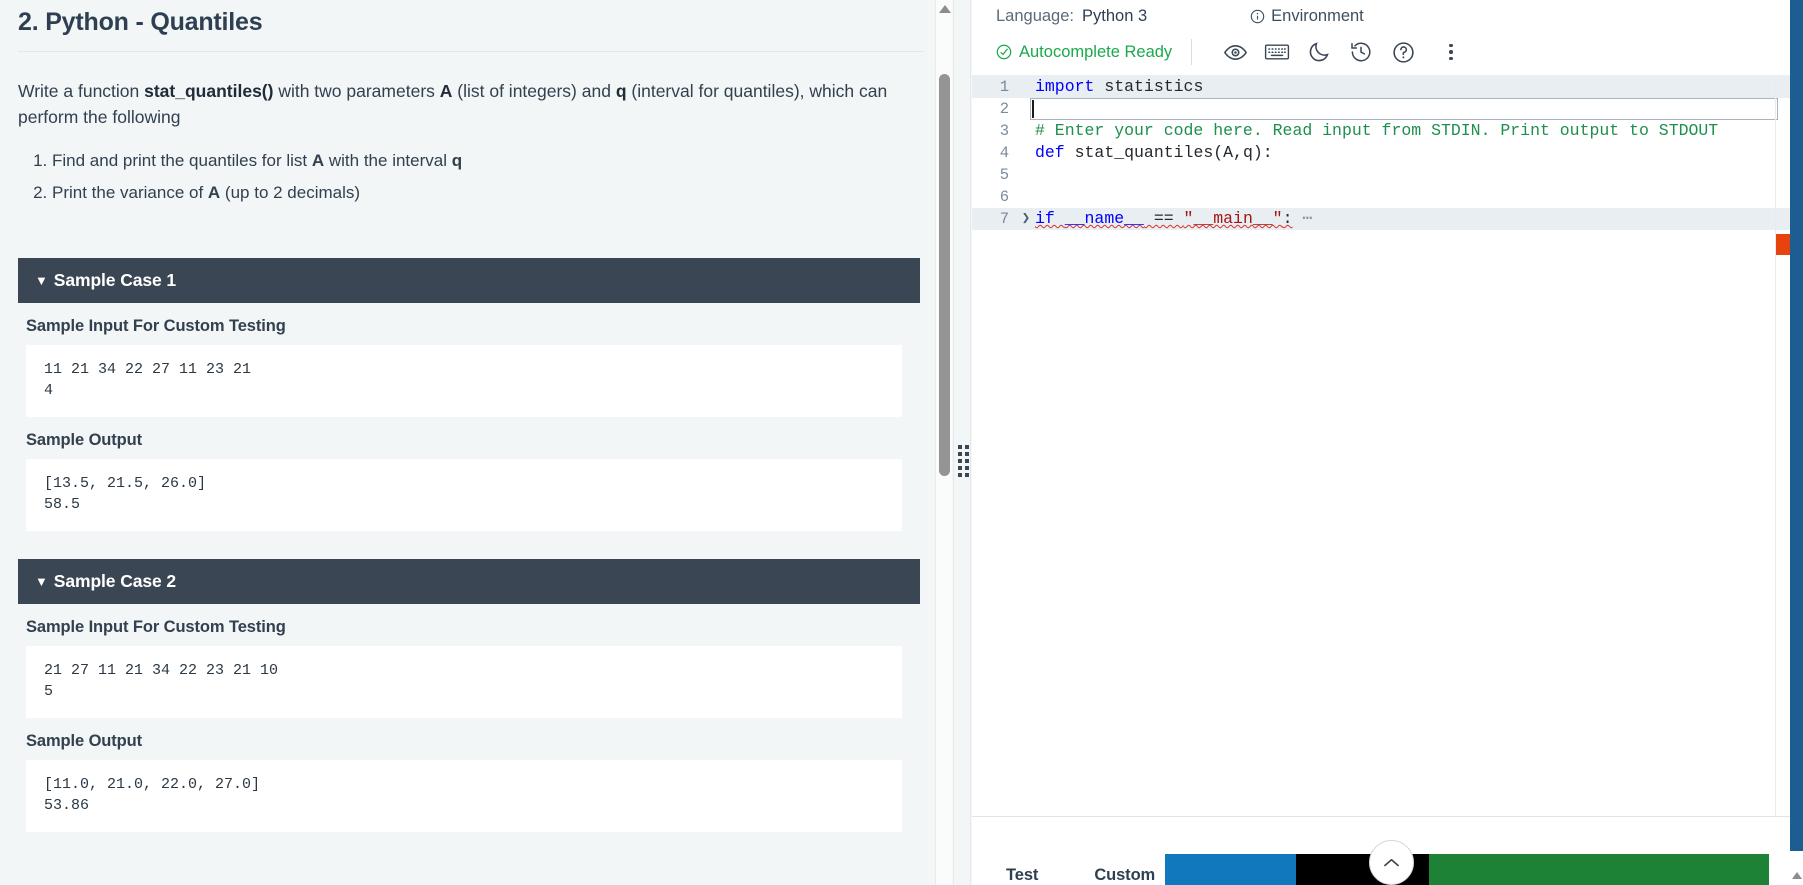 This screenshot has height=885, width=1803. I want to click on tab-test-against-custom-input: Test, so click(1022, 867).